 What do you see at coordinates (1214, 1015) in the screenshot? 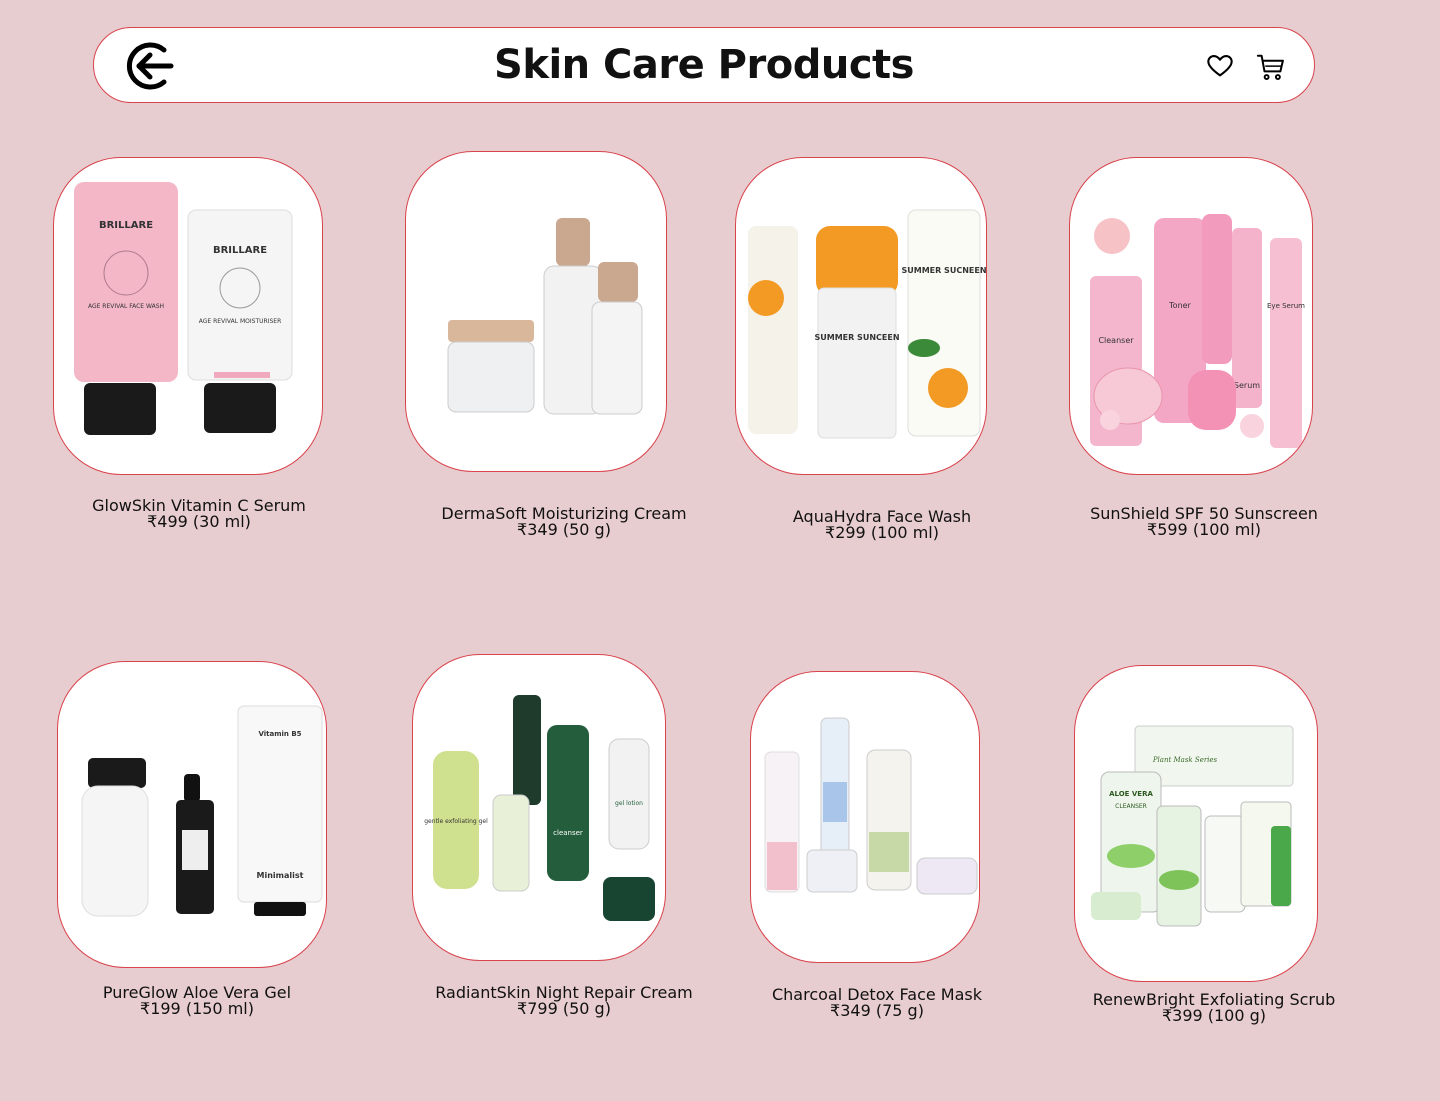
I see `product-price: ₹399 (100 g)` at bounding box center [1214, 1015].